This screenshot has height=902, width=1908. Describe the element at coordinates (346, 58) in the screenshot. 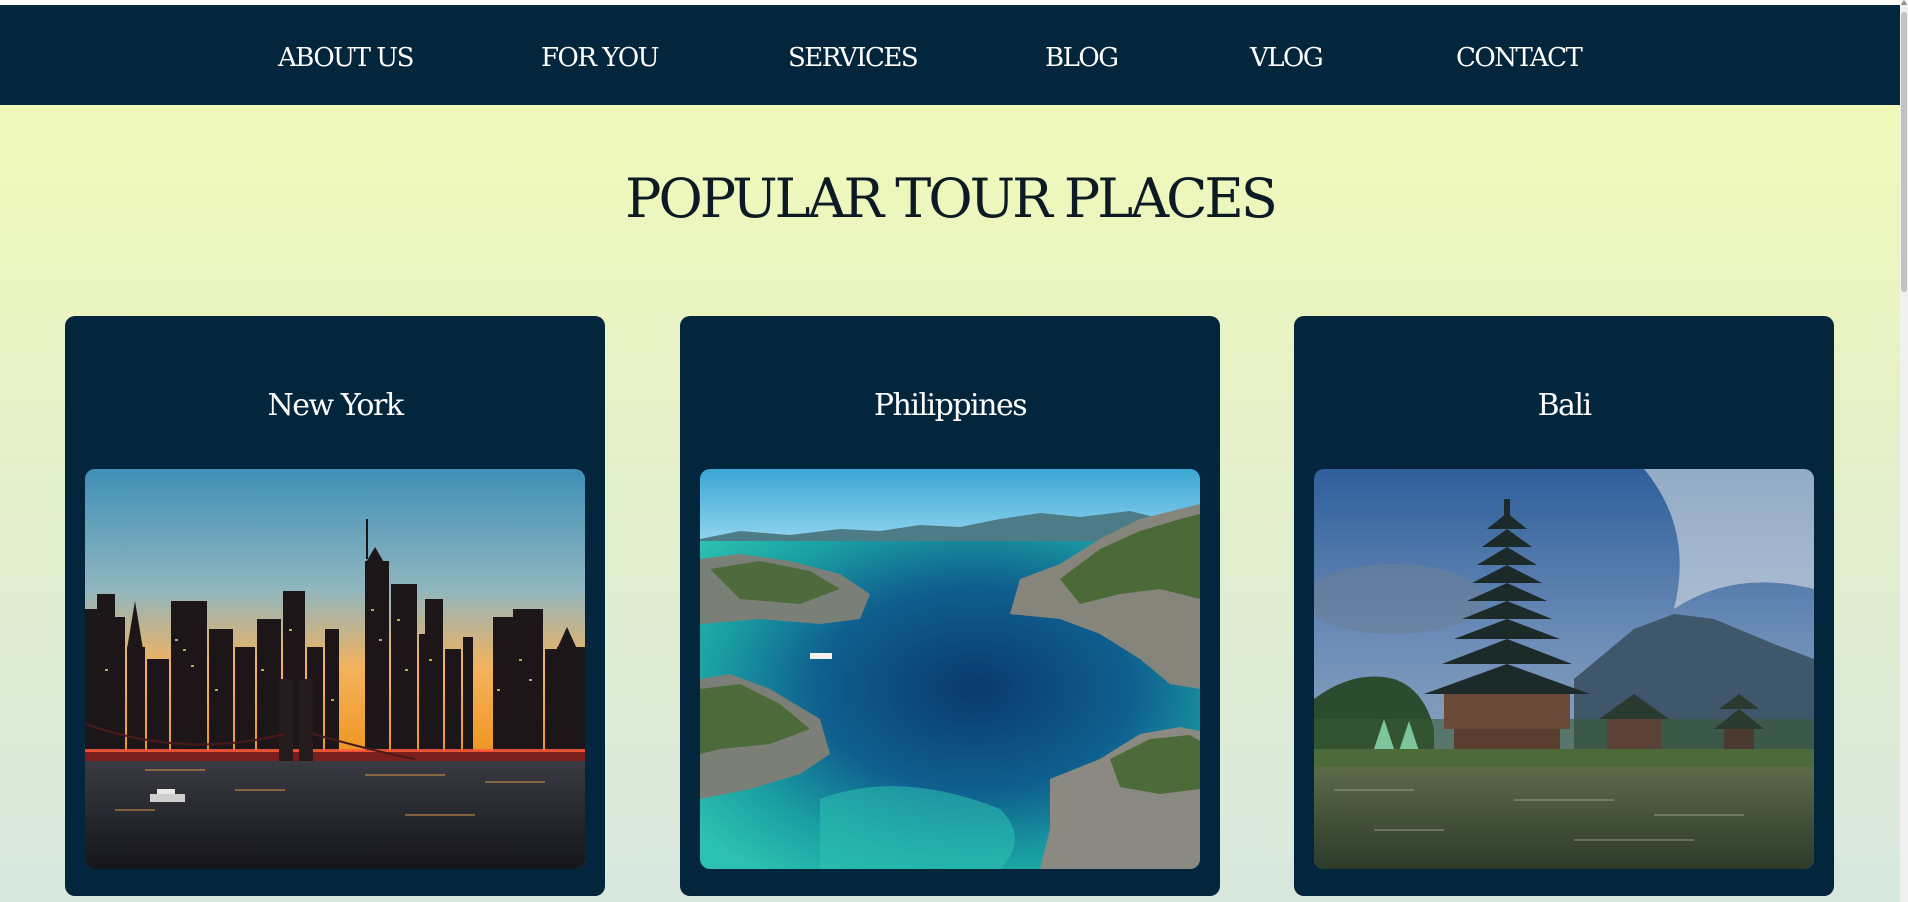

I see `nav-item-about-us: ABOUT US` at that location.